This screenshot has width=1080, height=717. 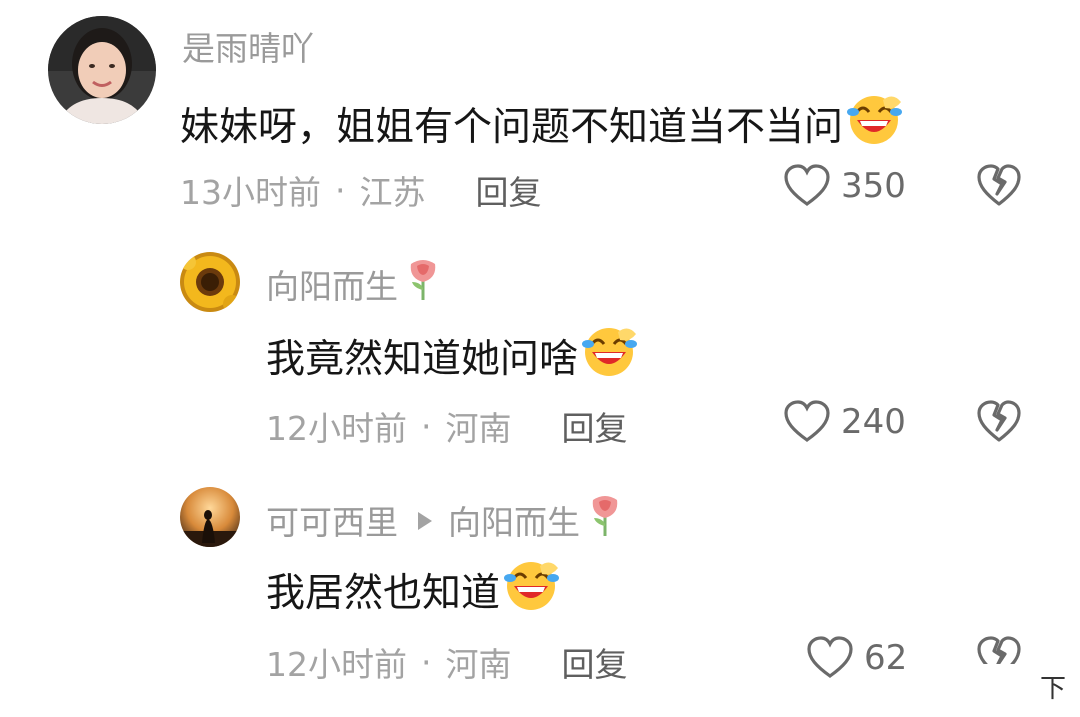 What do you see at coordinates (383, 593) in the screenshot?
I see `comment-body: 我居然也知道` at bounding box center [383, 593].